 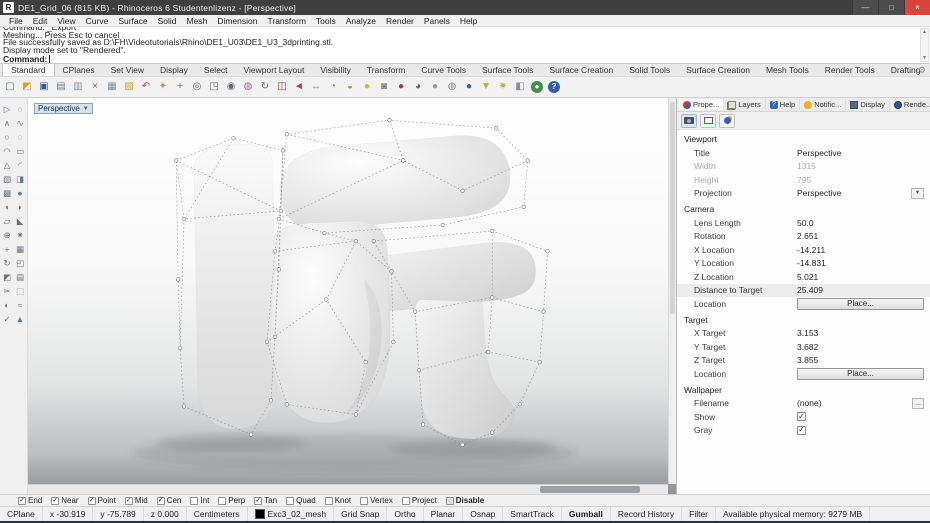 I want to click on light-properties-button, so click(x=727, y=120).